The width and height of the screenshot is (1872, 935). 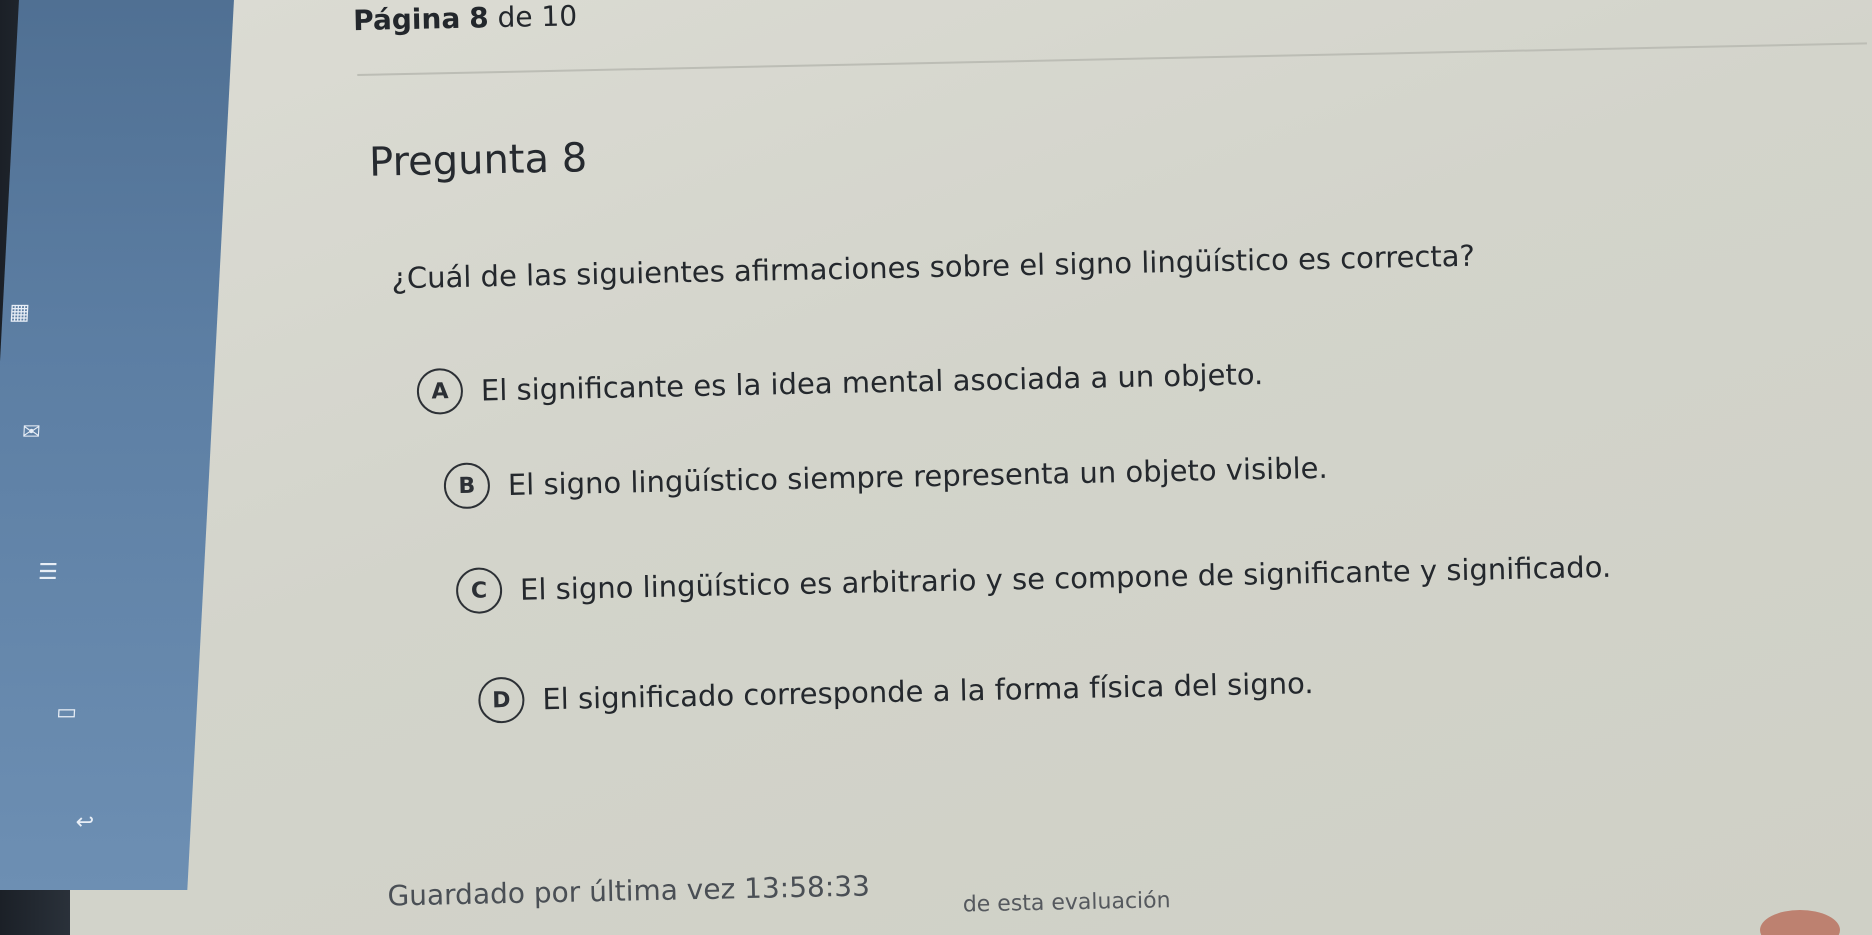 I want to click on option-b-badge: B, so click(x=467, y=486).